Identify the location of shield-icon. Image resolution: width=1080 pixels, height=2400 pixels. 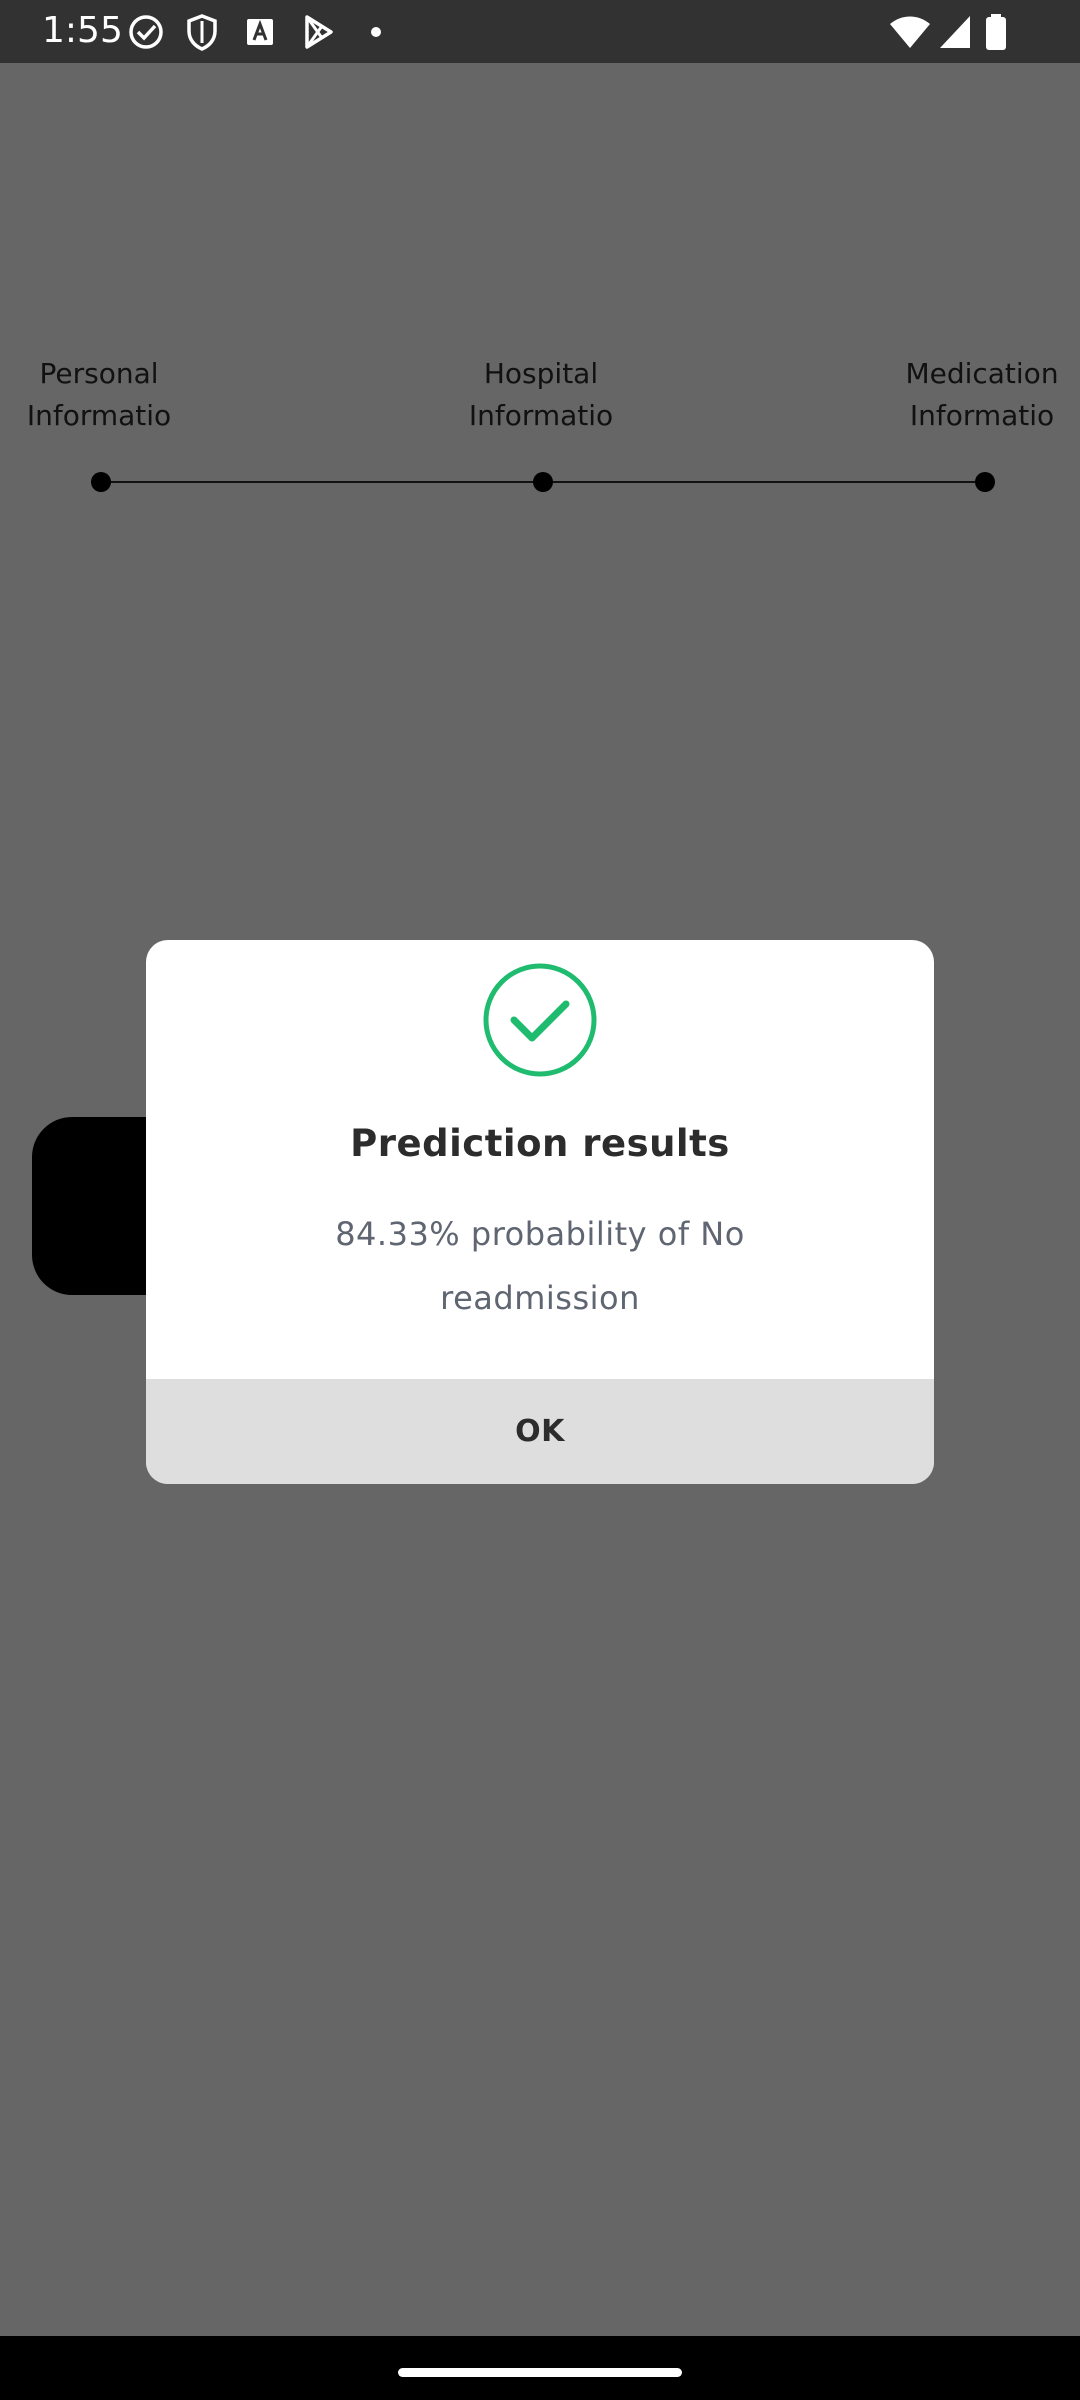
(202, 32).